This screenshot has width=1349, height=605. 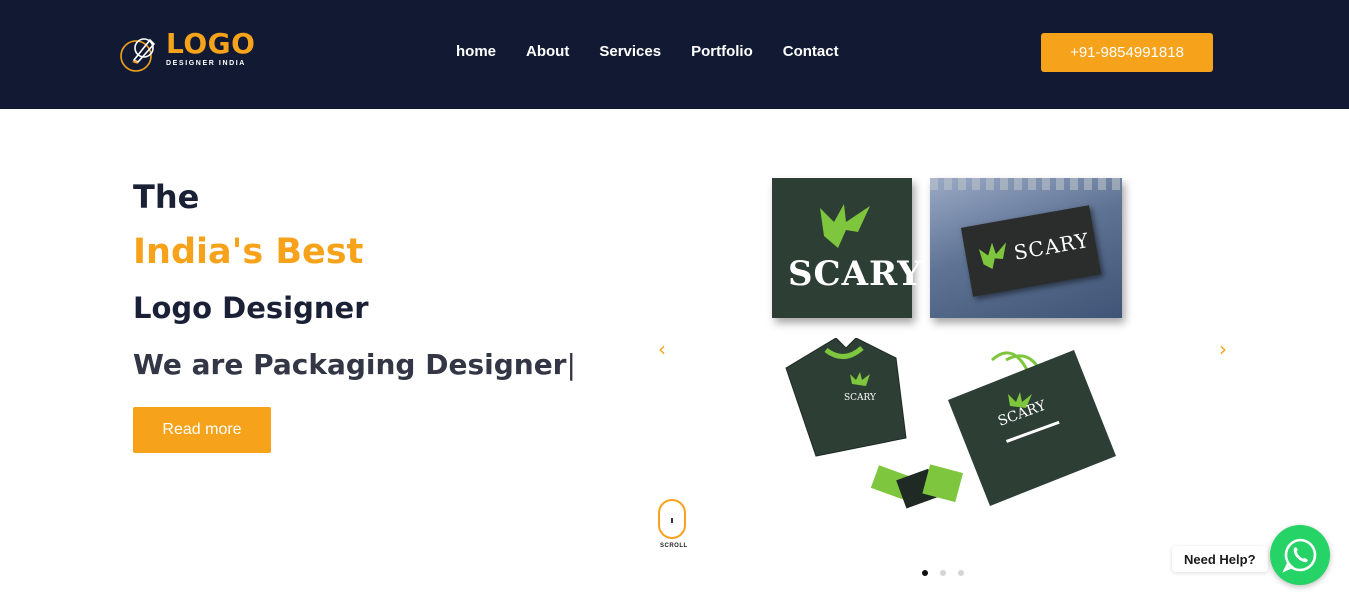 What do you see at coordinates (202, 430) in the screenshot?
I see `read-more-button: Read more` at bounding box center [202, 430].